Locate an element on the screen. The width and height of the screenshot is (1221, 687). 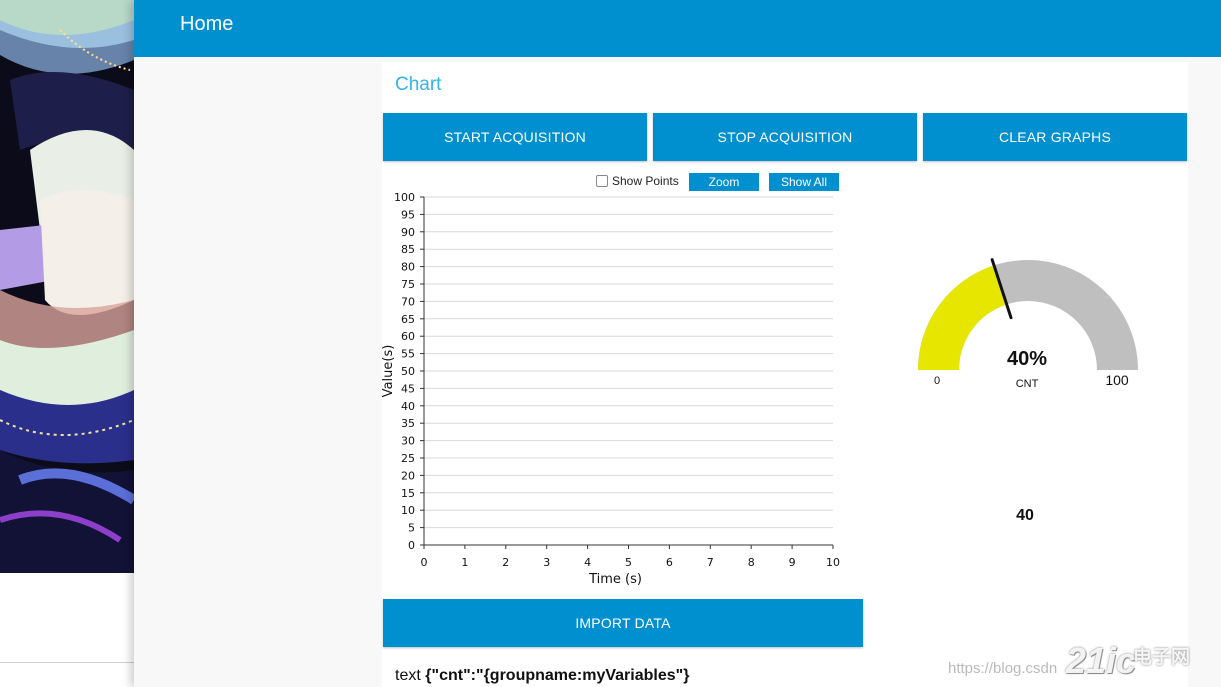
y-tick-label: 95 is located at coordinates (408, 214).